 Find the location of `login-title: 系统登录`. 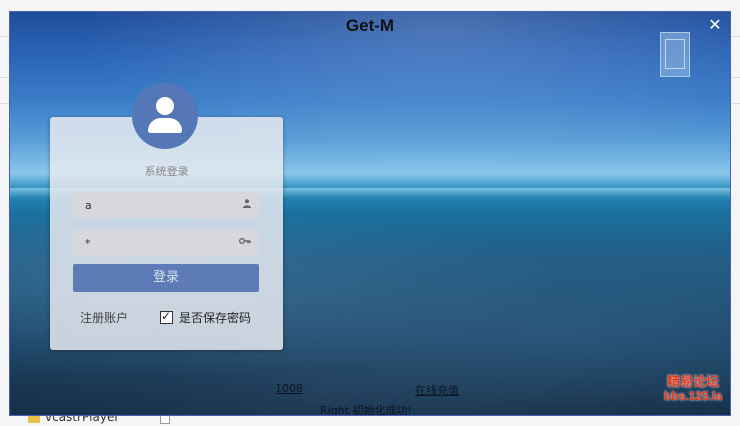

login-title: 系统登录 is located at coordinates (166, 171).